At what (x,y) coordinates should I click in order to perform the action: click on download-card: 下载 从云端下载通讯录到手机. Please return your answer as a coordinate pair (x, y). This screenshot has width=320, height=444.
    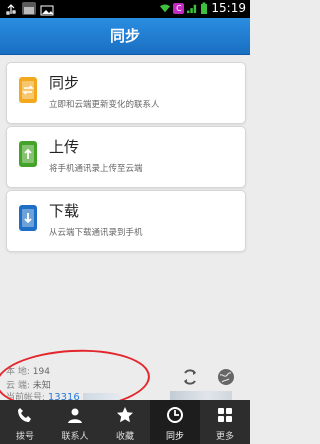
    Looking at the image, I should click on (126, 221).